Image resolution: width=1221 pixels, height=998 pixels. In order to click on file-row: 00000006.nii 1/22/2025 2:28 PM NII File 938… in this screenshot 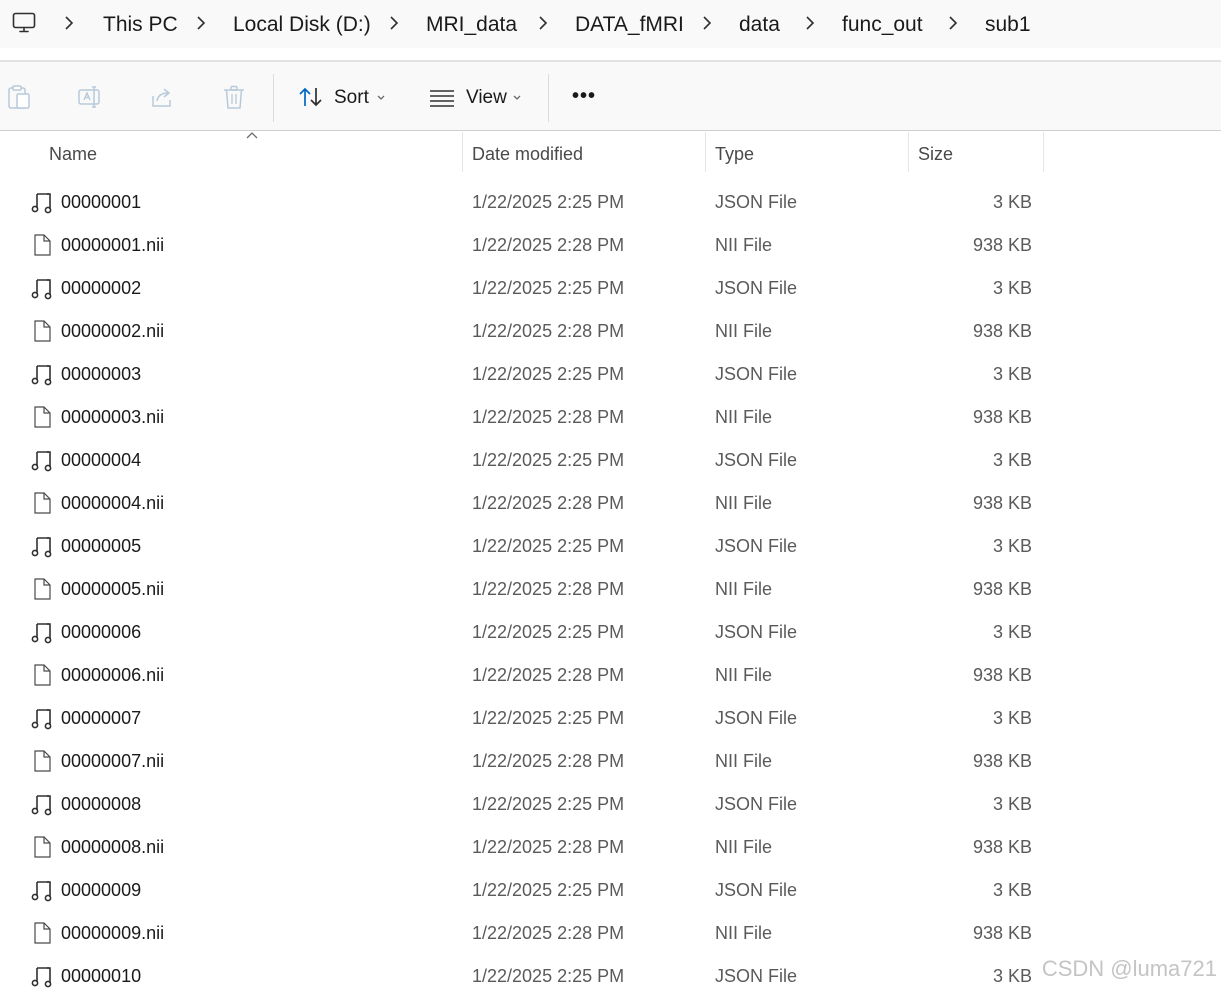, I will do `click(525, 675)`.